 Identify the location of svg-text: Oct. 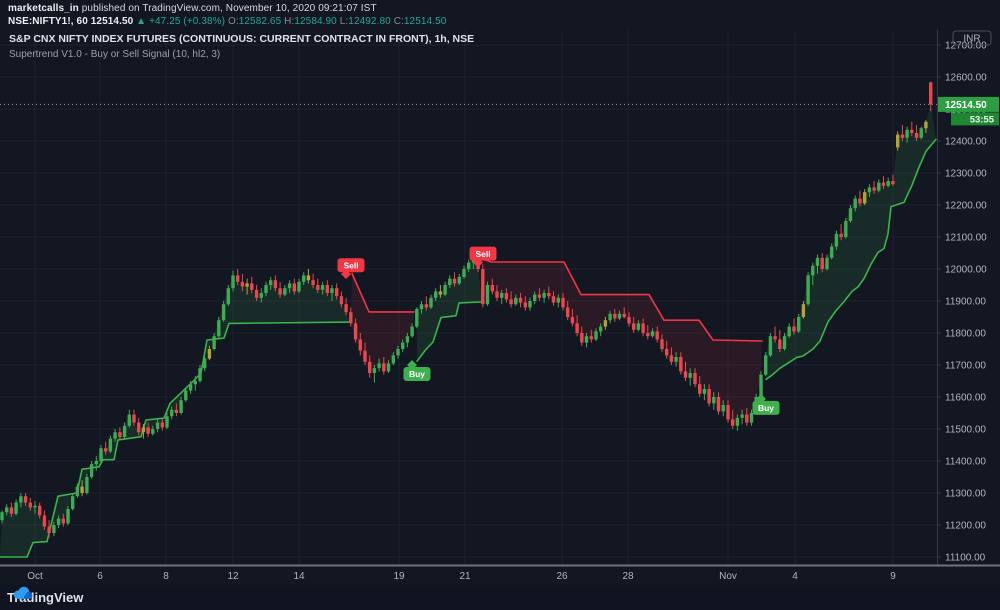
(35, 576).